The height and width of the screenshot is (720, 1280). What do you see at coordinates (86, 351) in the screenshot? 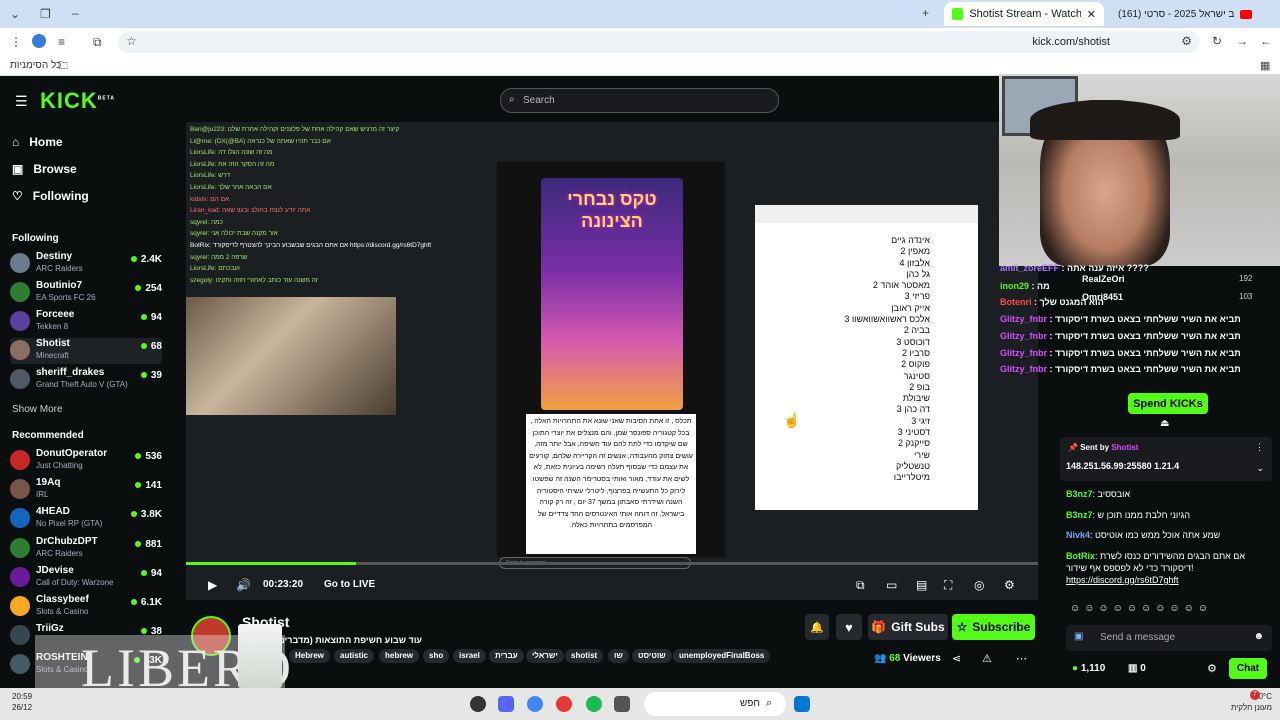
I see `following-channel-active: Shotist Minecraft 68` at bounding box center [86, 351].